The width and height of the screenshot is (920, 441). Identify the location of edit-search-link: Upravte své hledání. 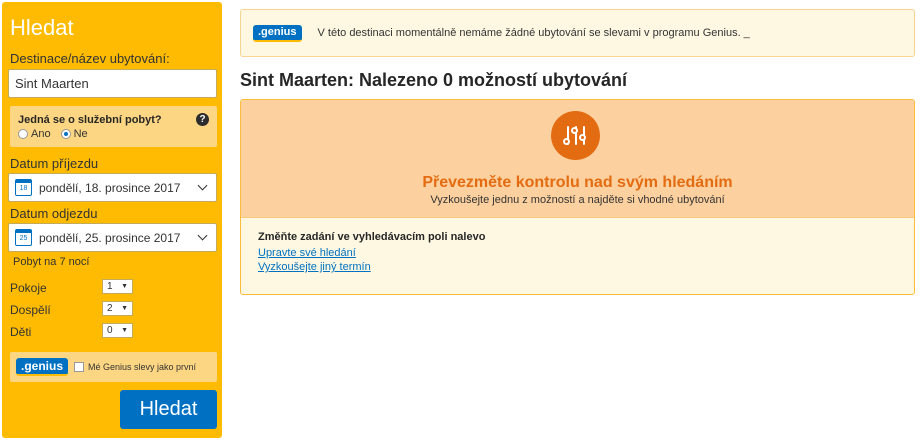
(371, 253).